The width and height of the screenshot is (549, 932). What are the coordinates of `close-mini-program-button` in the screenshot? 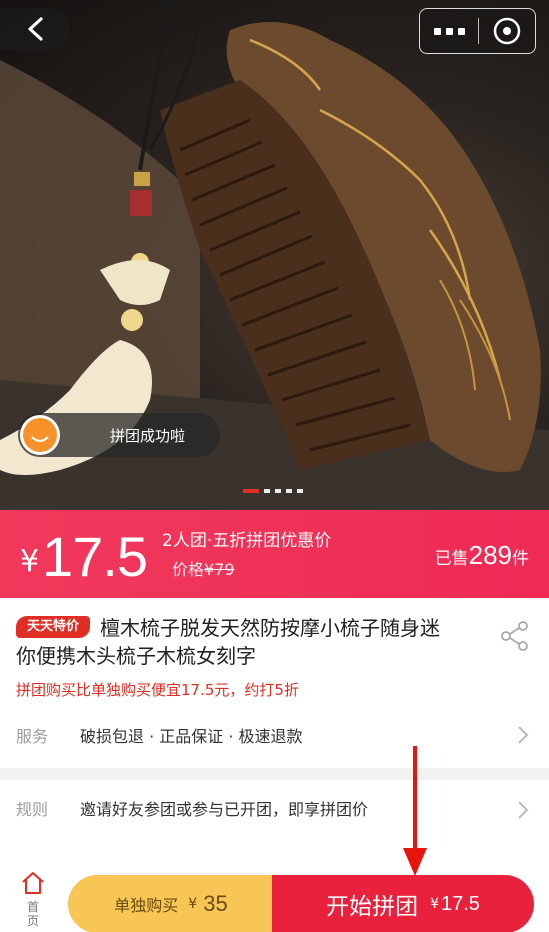 It's located at (507, 31).